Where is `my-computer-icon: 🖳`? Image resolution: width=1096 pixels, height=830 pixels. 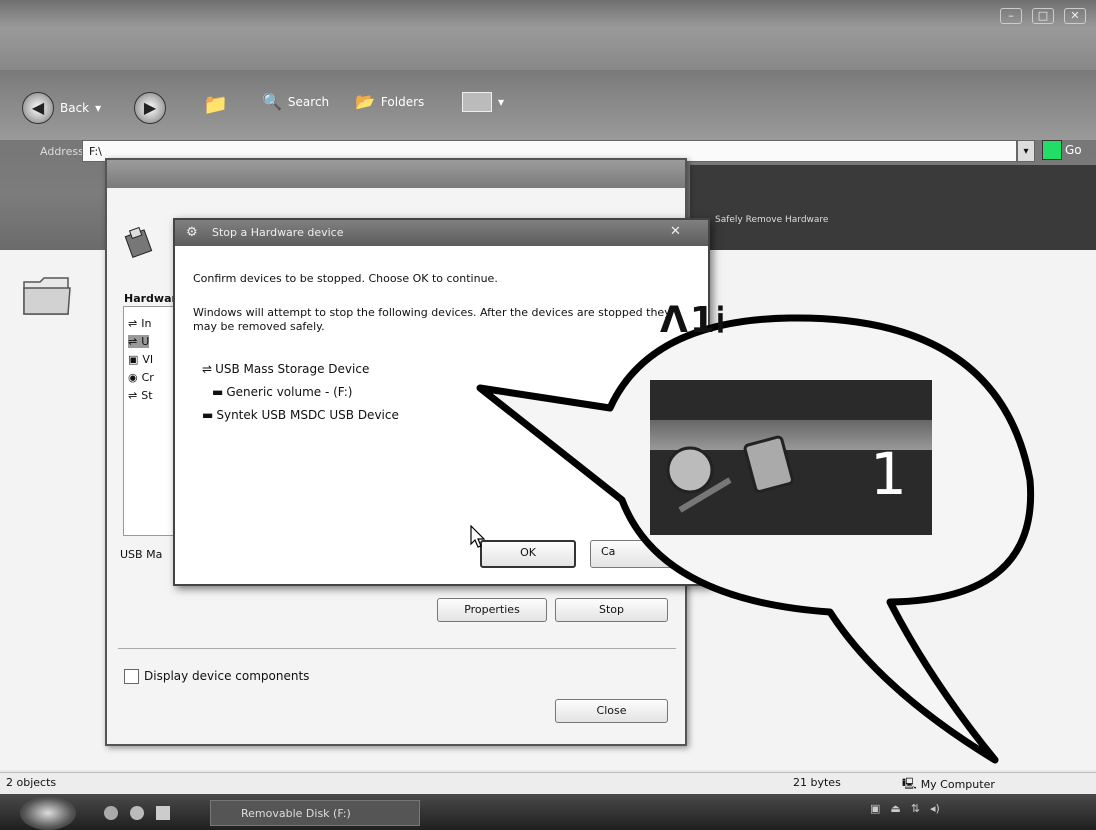 my-computer-icon: 🖳 is located at coordinates (909, 783).